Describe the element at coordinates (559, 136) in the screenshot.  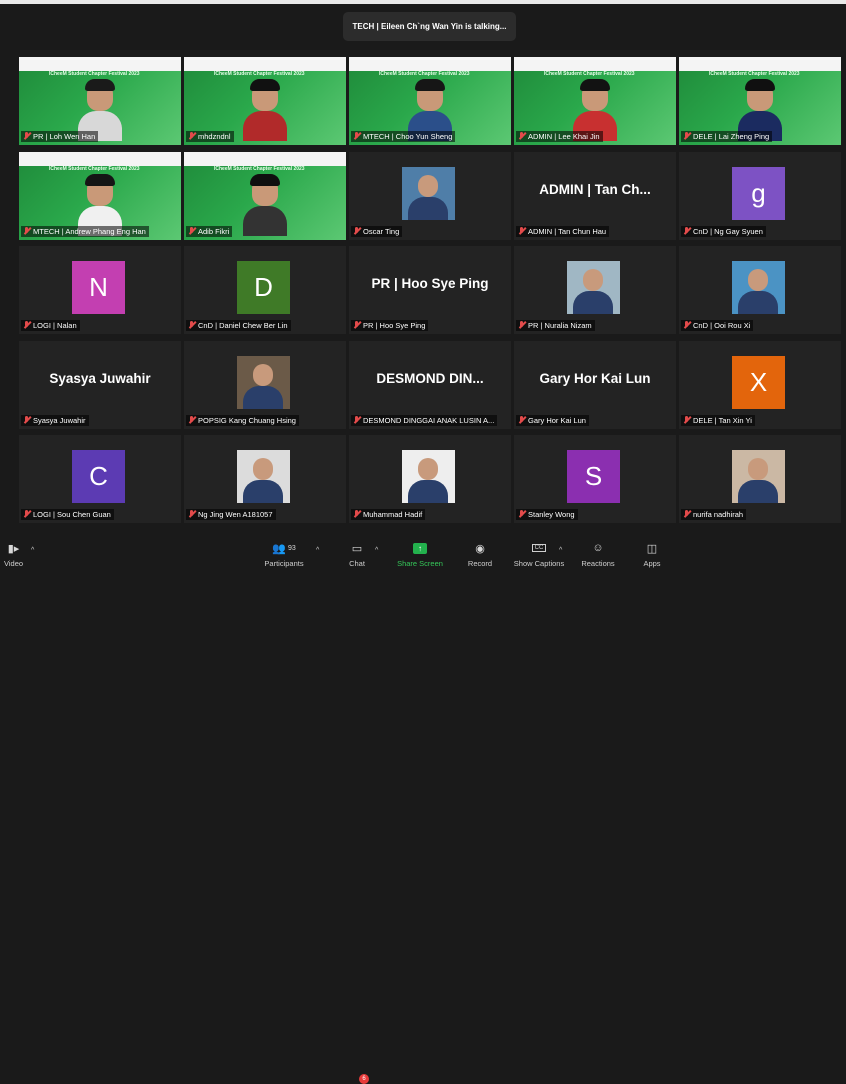
I see `participant-name-label: ADMIN | Lee Khai Jin` at that location.